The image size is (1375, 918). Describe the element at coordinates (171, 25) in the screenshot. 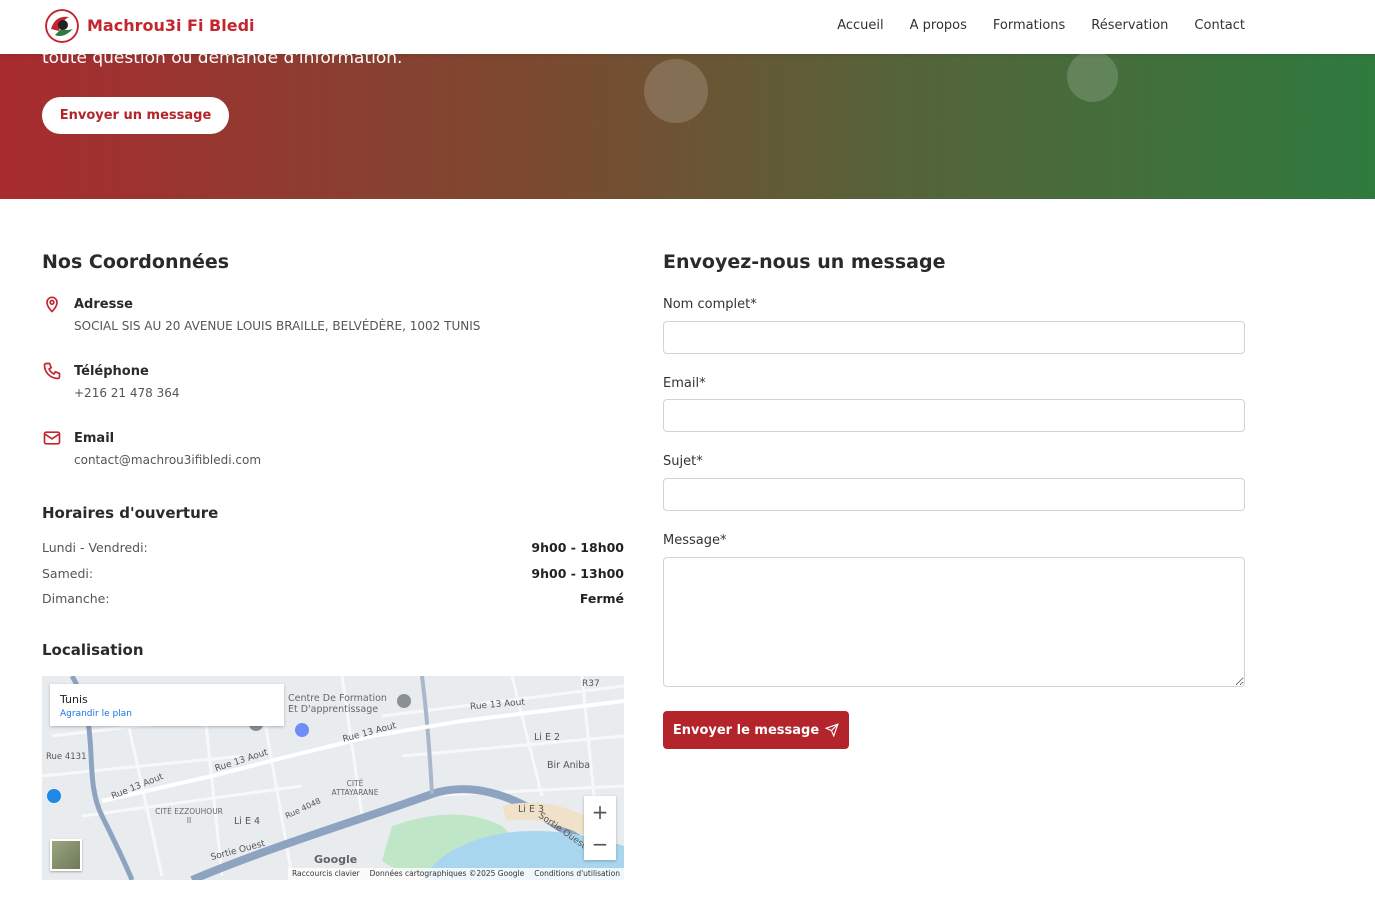

I see `brand-name: Machrou3i Fi Bledi` at that location.